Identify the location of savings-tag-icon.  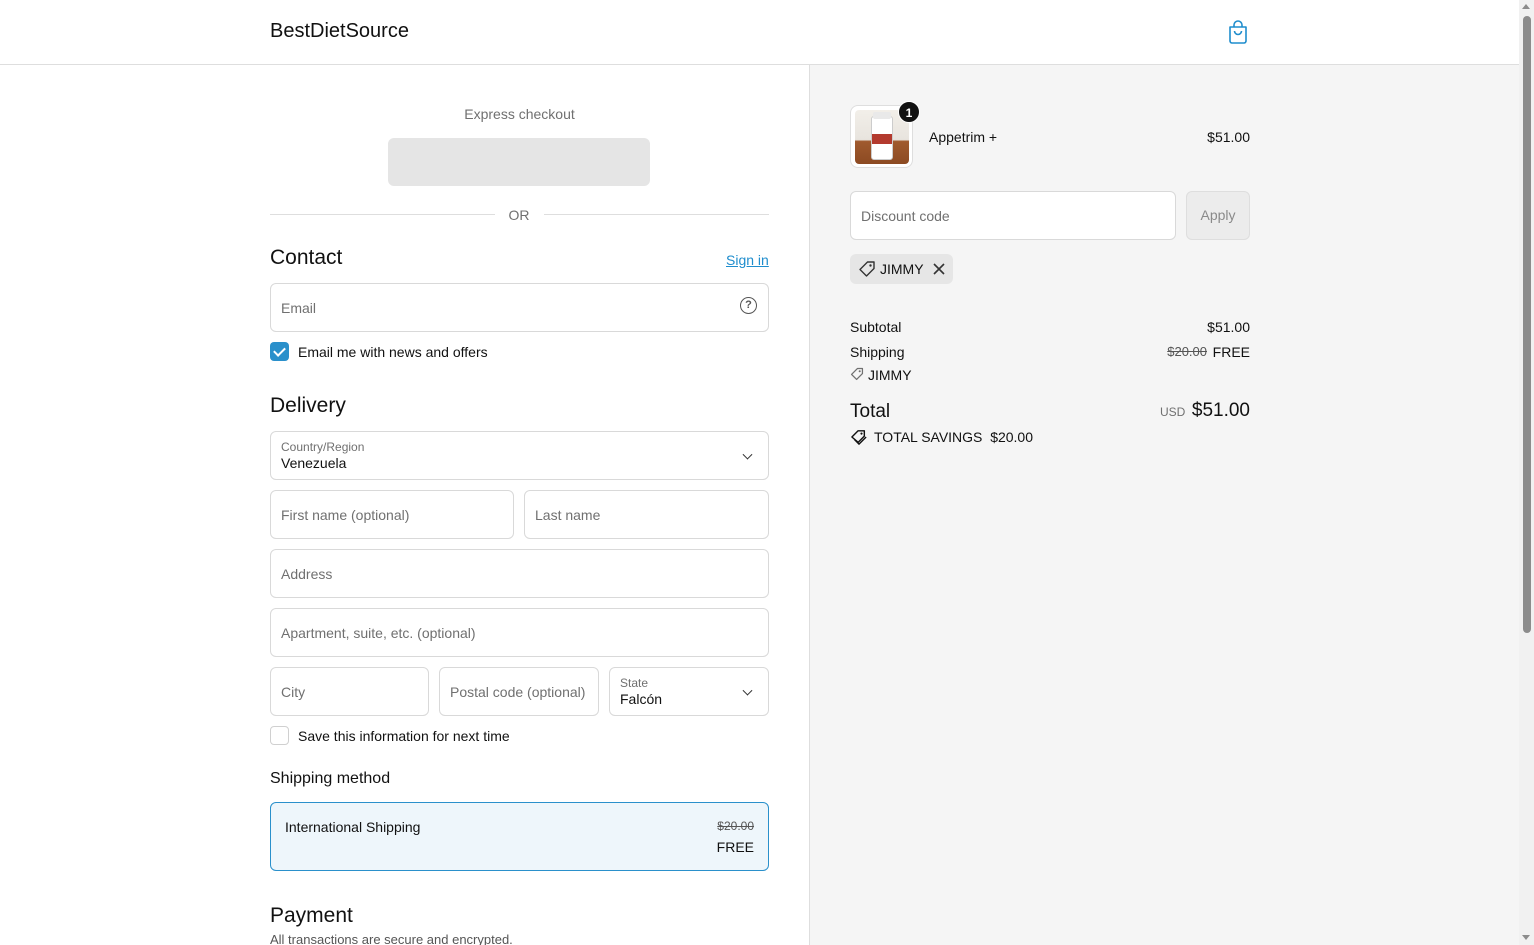
(859, 437).